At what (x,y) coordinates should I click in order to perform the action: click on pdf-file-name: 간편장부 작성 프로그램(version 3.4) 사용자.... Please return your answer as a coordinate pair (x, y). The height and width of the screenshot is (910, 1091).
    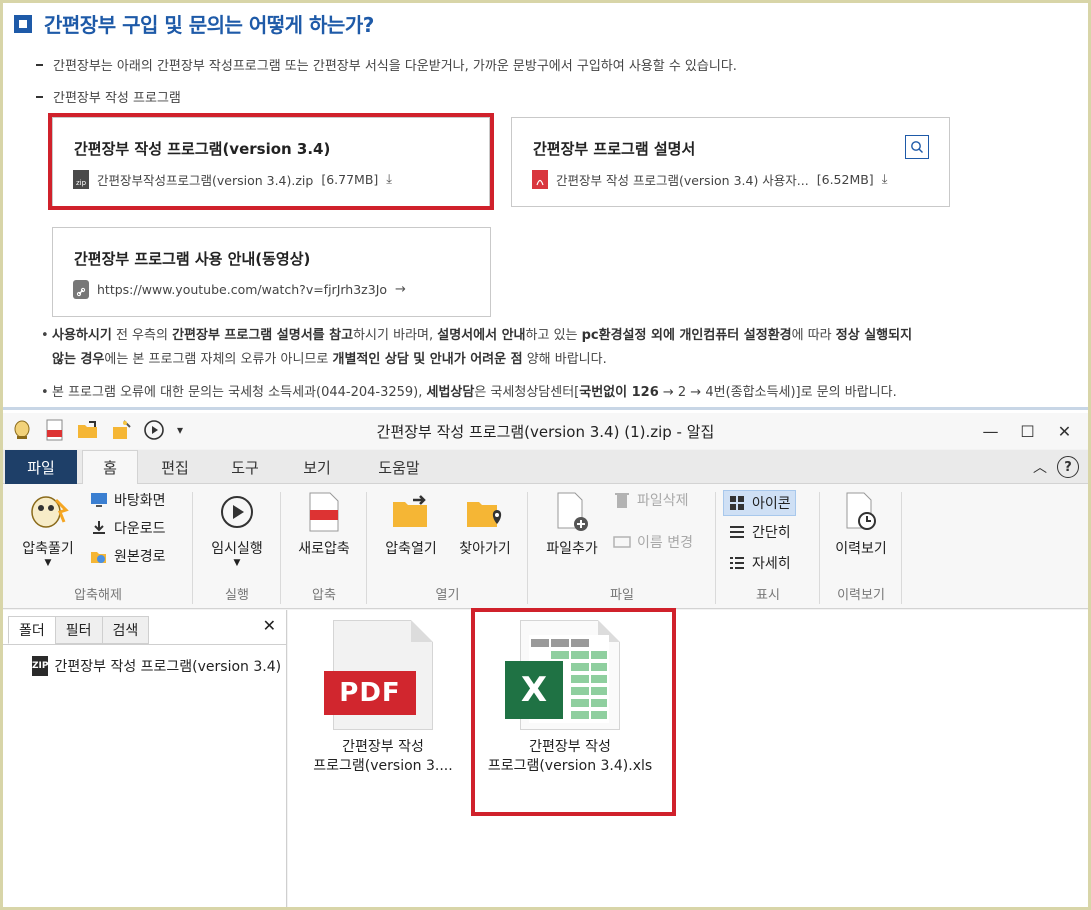
    Looking at the image, I should click on (682, 180).